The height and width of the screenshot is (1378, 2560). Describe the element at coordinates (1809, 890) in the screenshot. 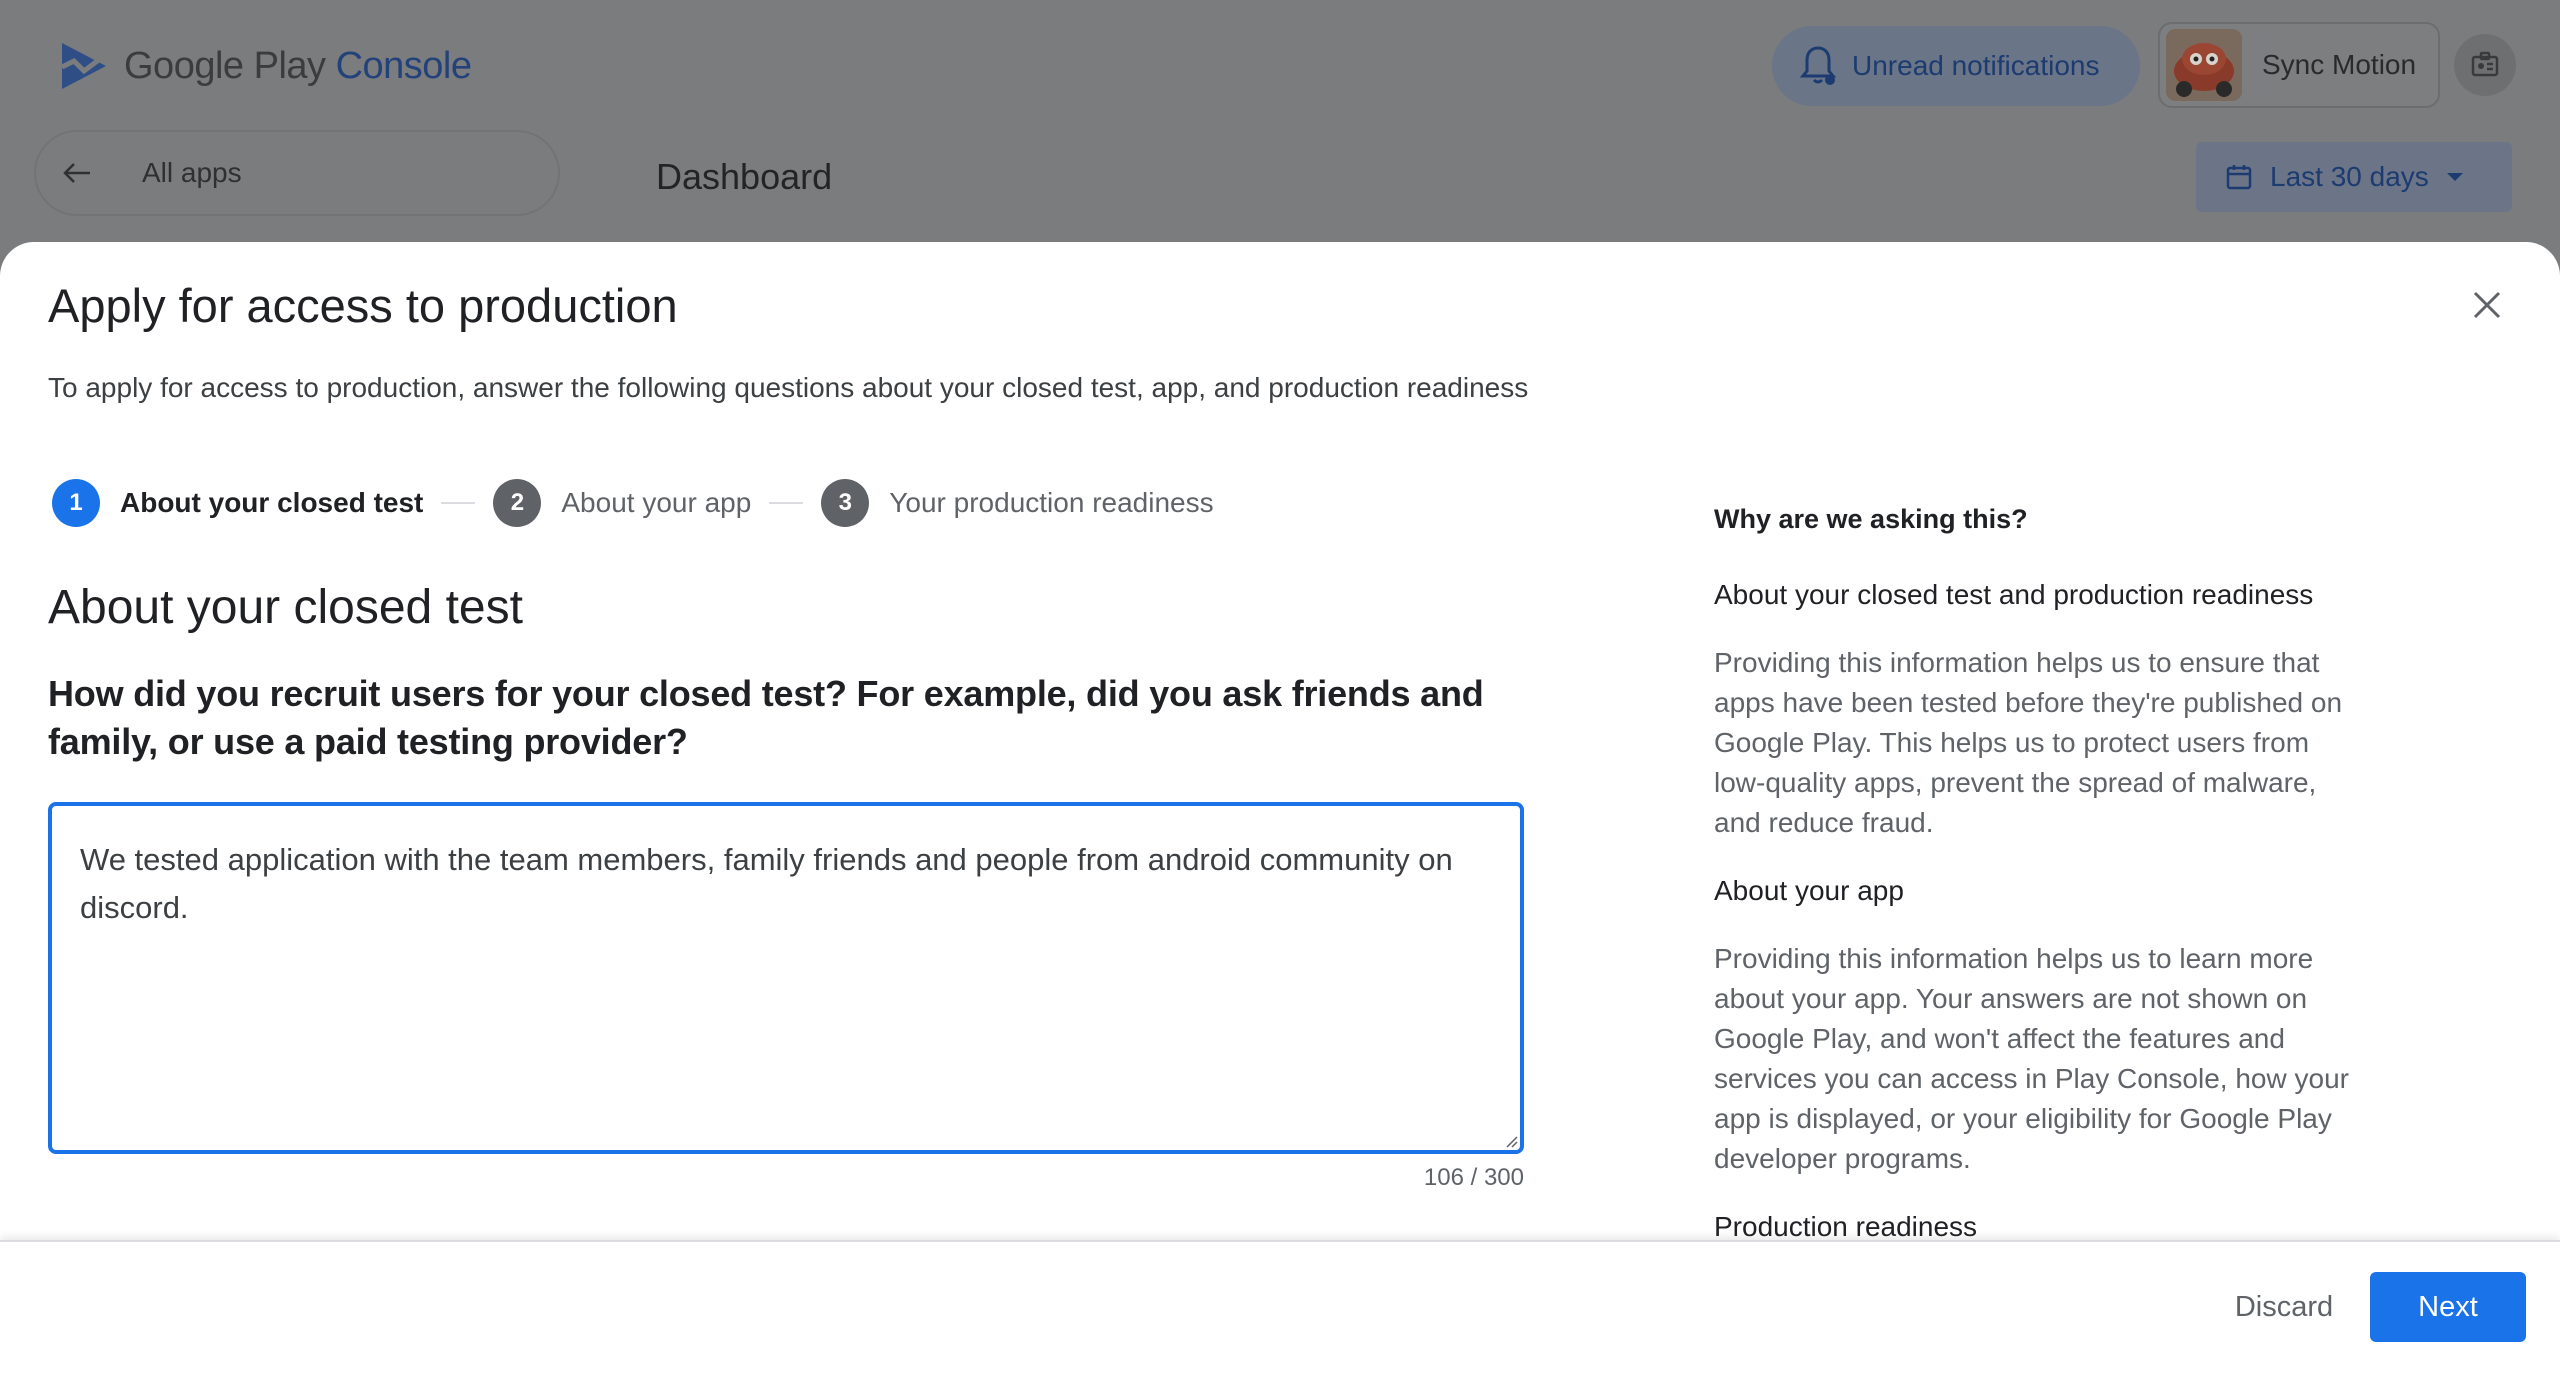

I see `help-subheading: About your app` at that location.